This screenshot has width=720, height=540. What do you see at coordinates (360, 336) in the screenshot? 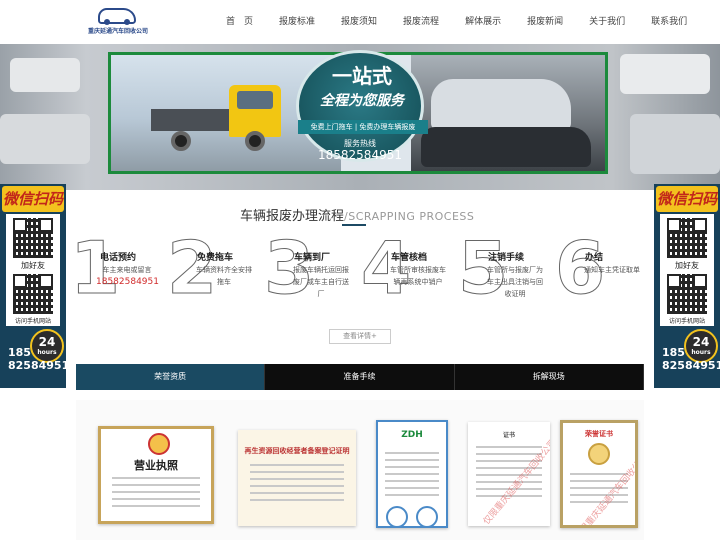
I see `view-details-button: 查看详情+` at bounding box center [360, 336].